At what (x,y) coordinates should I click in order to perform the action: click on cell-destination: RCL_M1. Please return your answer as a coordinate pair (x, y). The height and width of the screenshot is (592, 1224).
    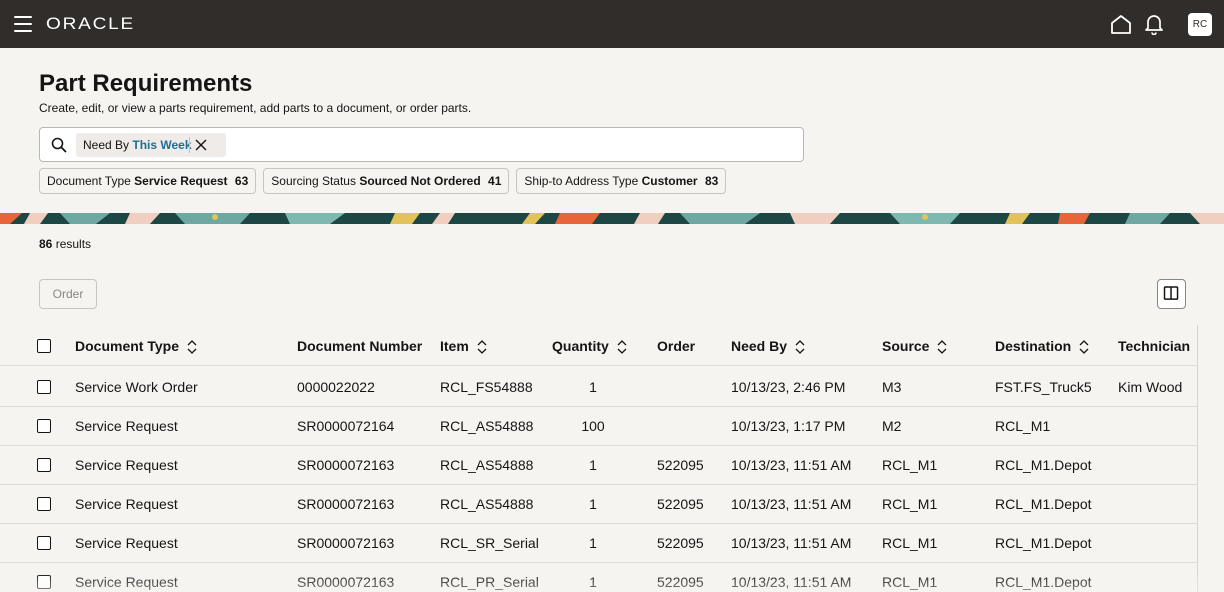
    Looking at the image, I should click on (1023, 426).